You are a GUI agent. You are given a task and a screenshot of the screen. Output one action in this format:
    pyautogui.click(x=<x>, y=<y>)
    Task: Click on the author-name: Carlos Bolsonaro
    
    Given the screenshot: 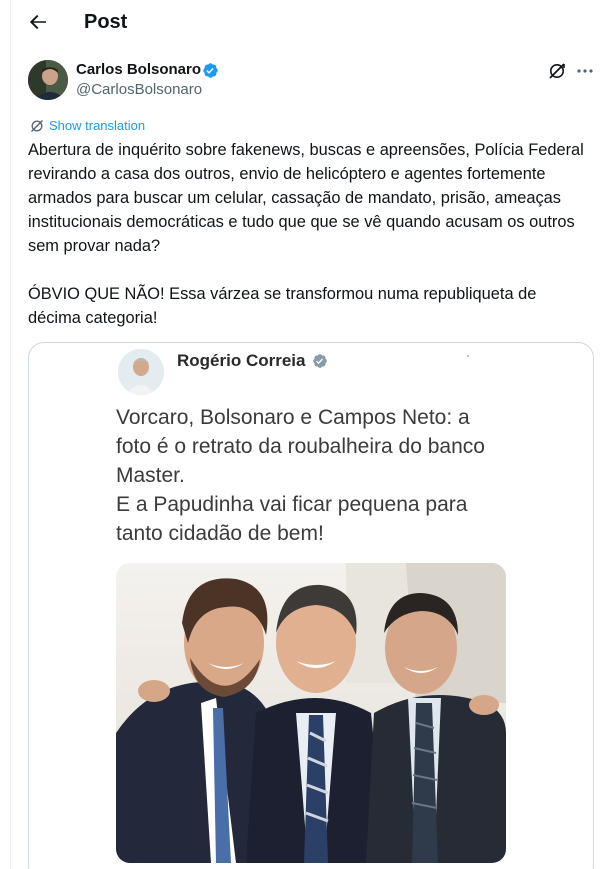 What is the action you would take?
    pyautogui.click(x=138, y=70)
    